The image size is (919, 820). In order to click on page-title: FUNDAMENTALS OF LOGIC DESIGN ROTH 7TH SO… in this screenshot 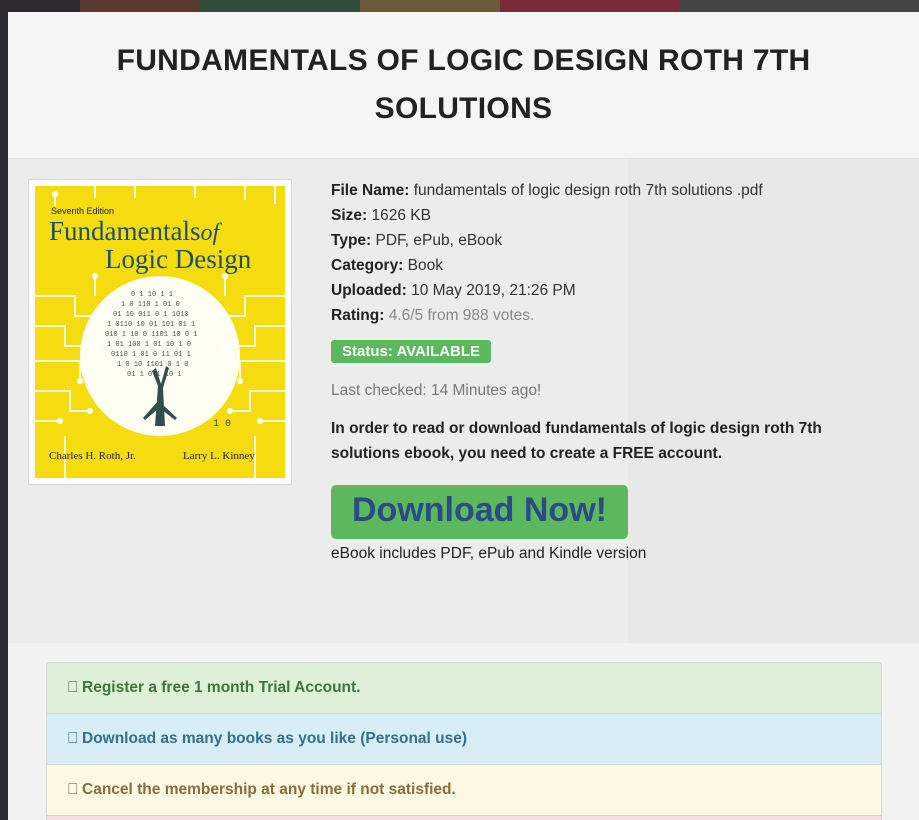, I will do `click(463, 84)`.